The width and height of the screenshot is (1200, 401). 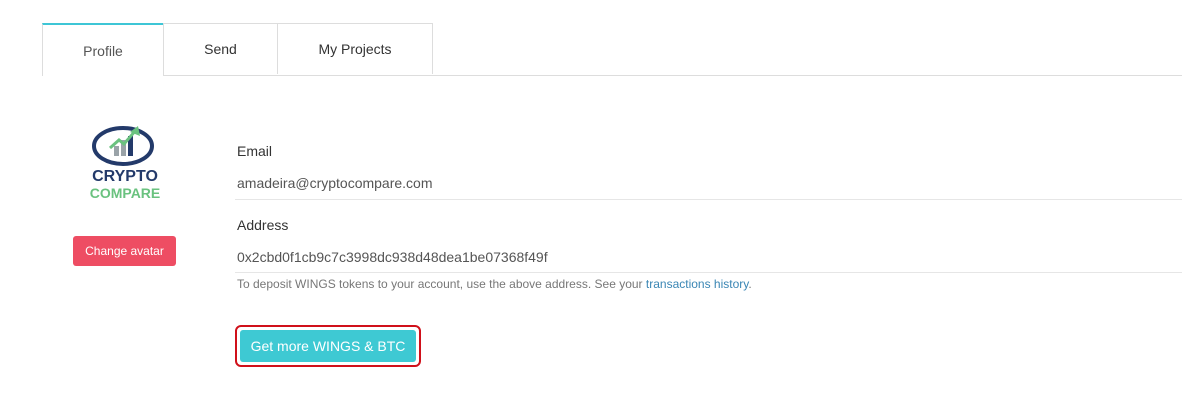 I want to click on tab-send: Send, so click(x=220, y=48).